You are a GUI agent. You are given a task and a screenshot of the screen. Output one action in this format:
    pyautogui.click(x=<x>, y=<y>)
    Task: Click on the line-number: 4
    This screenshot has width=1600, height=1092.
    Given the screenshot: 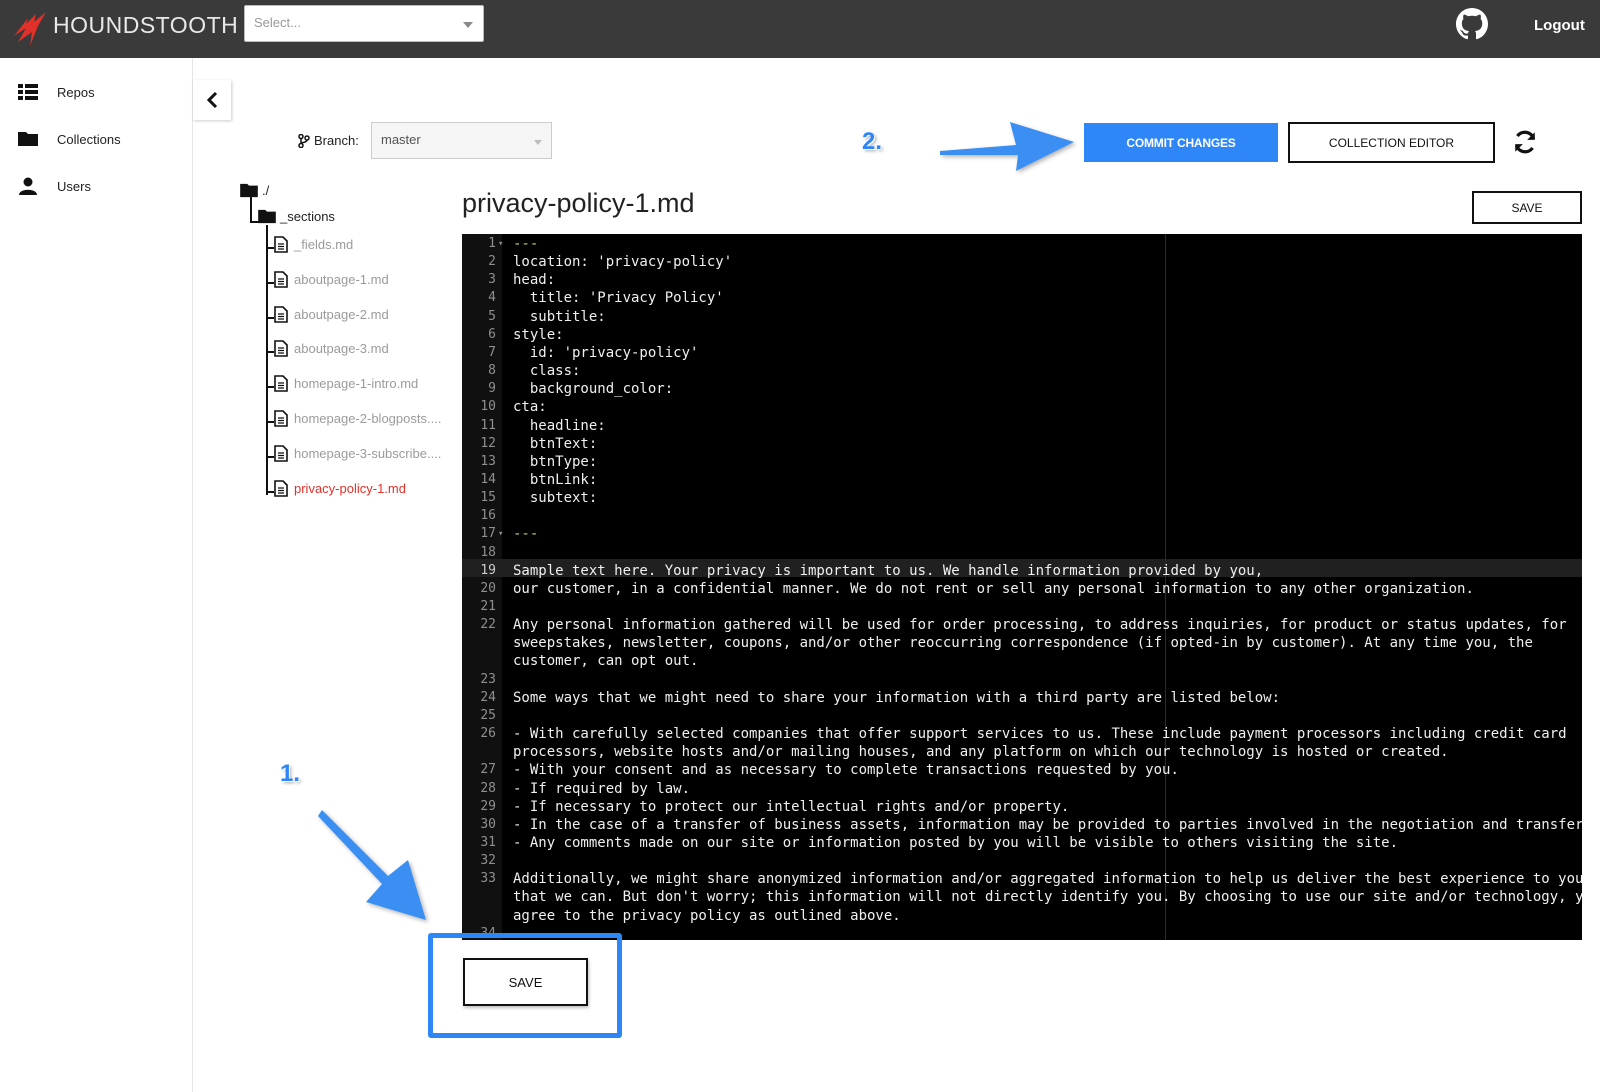 What is the action you would take?
    pyautogui.click(x=492, y=298)
    